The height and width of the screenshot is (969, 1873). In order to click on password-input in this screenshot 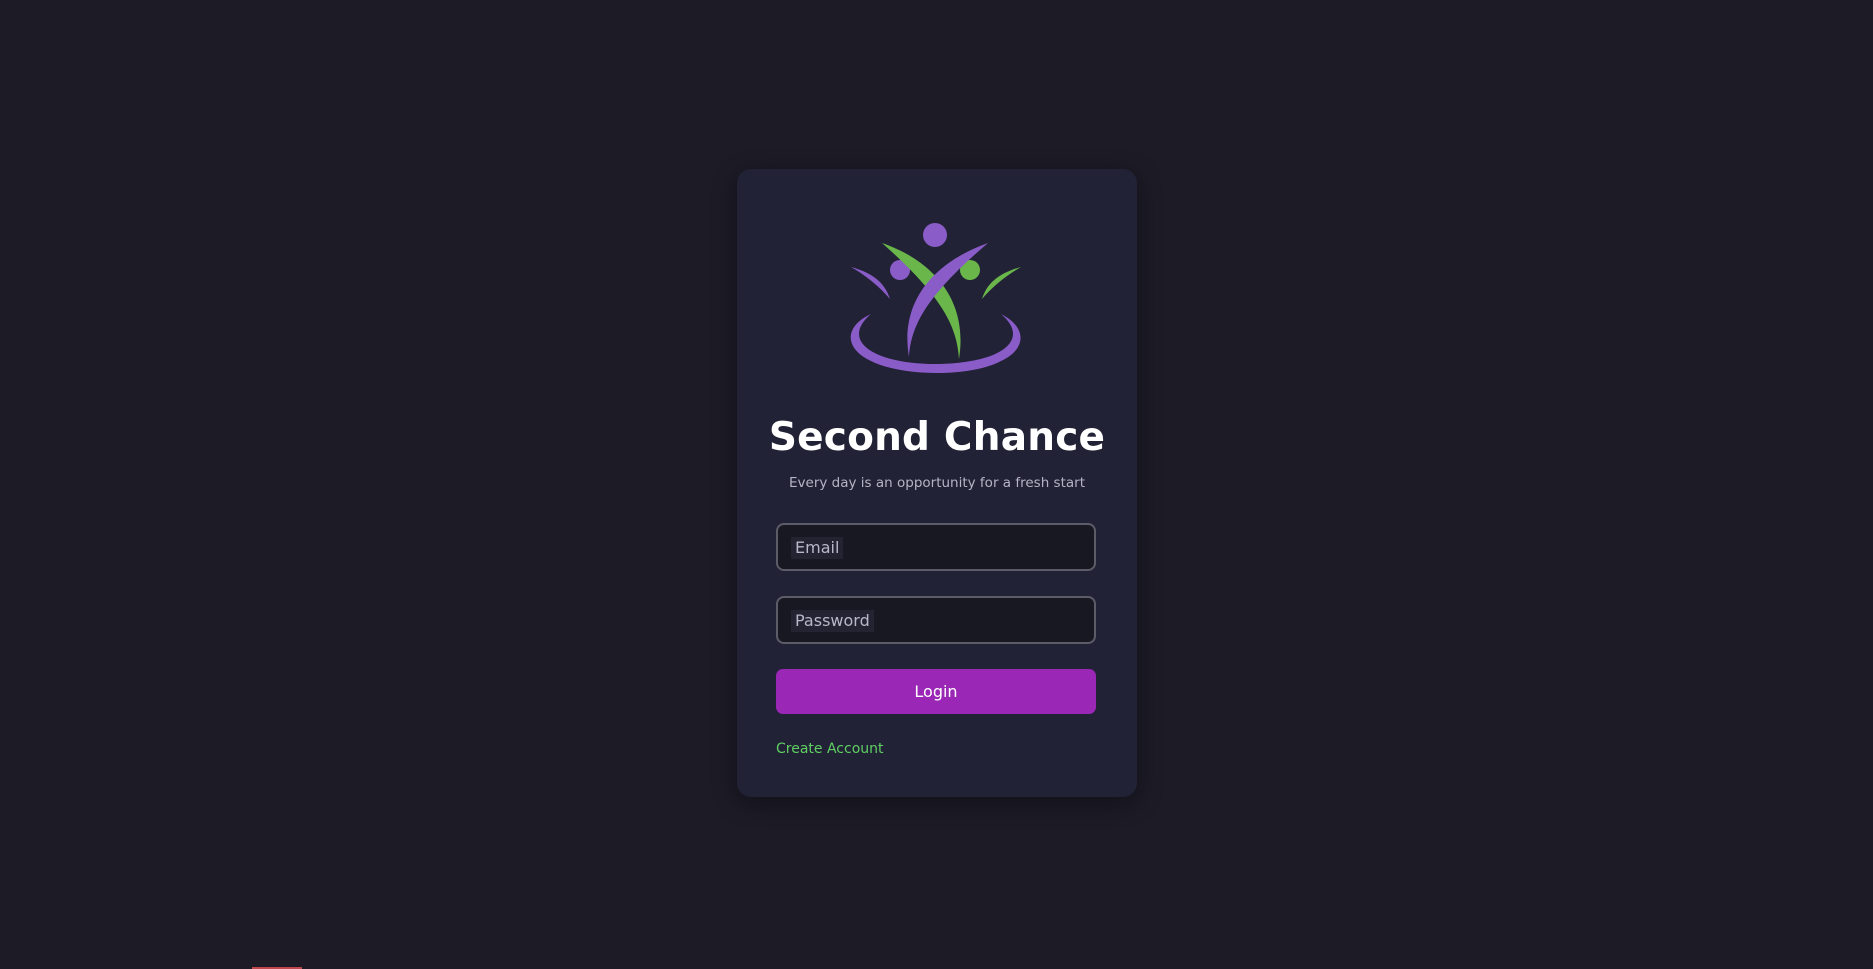, I will do `click(936, 620)`.